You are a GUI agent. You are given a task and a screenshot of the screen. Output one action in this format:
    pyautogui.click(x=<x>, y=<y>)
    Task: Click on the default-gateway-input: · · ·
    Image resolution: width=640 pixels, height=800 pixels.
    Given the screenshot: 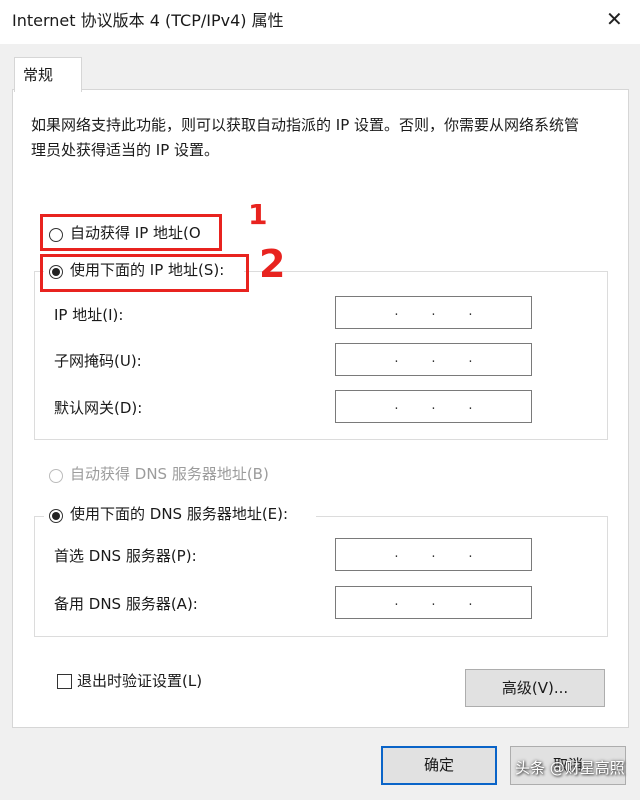 What is the action you would take?
    pyautogui.click(x=433, y=406)
    